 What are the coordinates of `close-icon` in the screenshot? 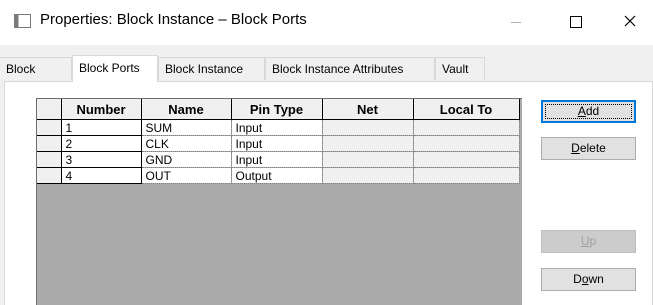 It's located at (630, 22).